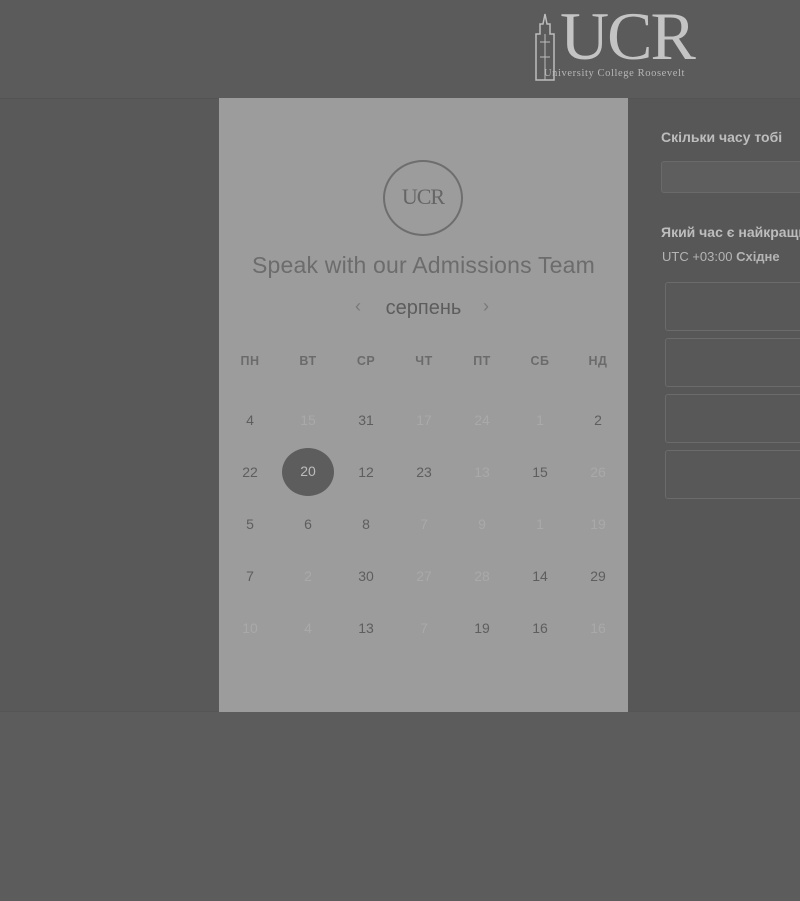 Image resolution: width=800 pixels, height=901 pixels. Describe the element at coordinates (722, 137) in the screenshot. I see `duration-question: Скільки часу тобі` at that location.